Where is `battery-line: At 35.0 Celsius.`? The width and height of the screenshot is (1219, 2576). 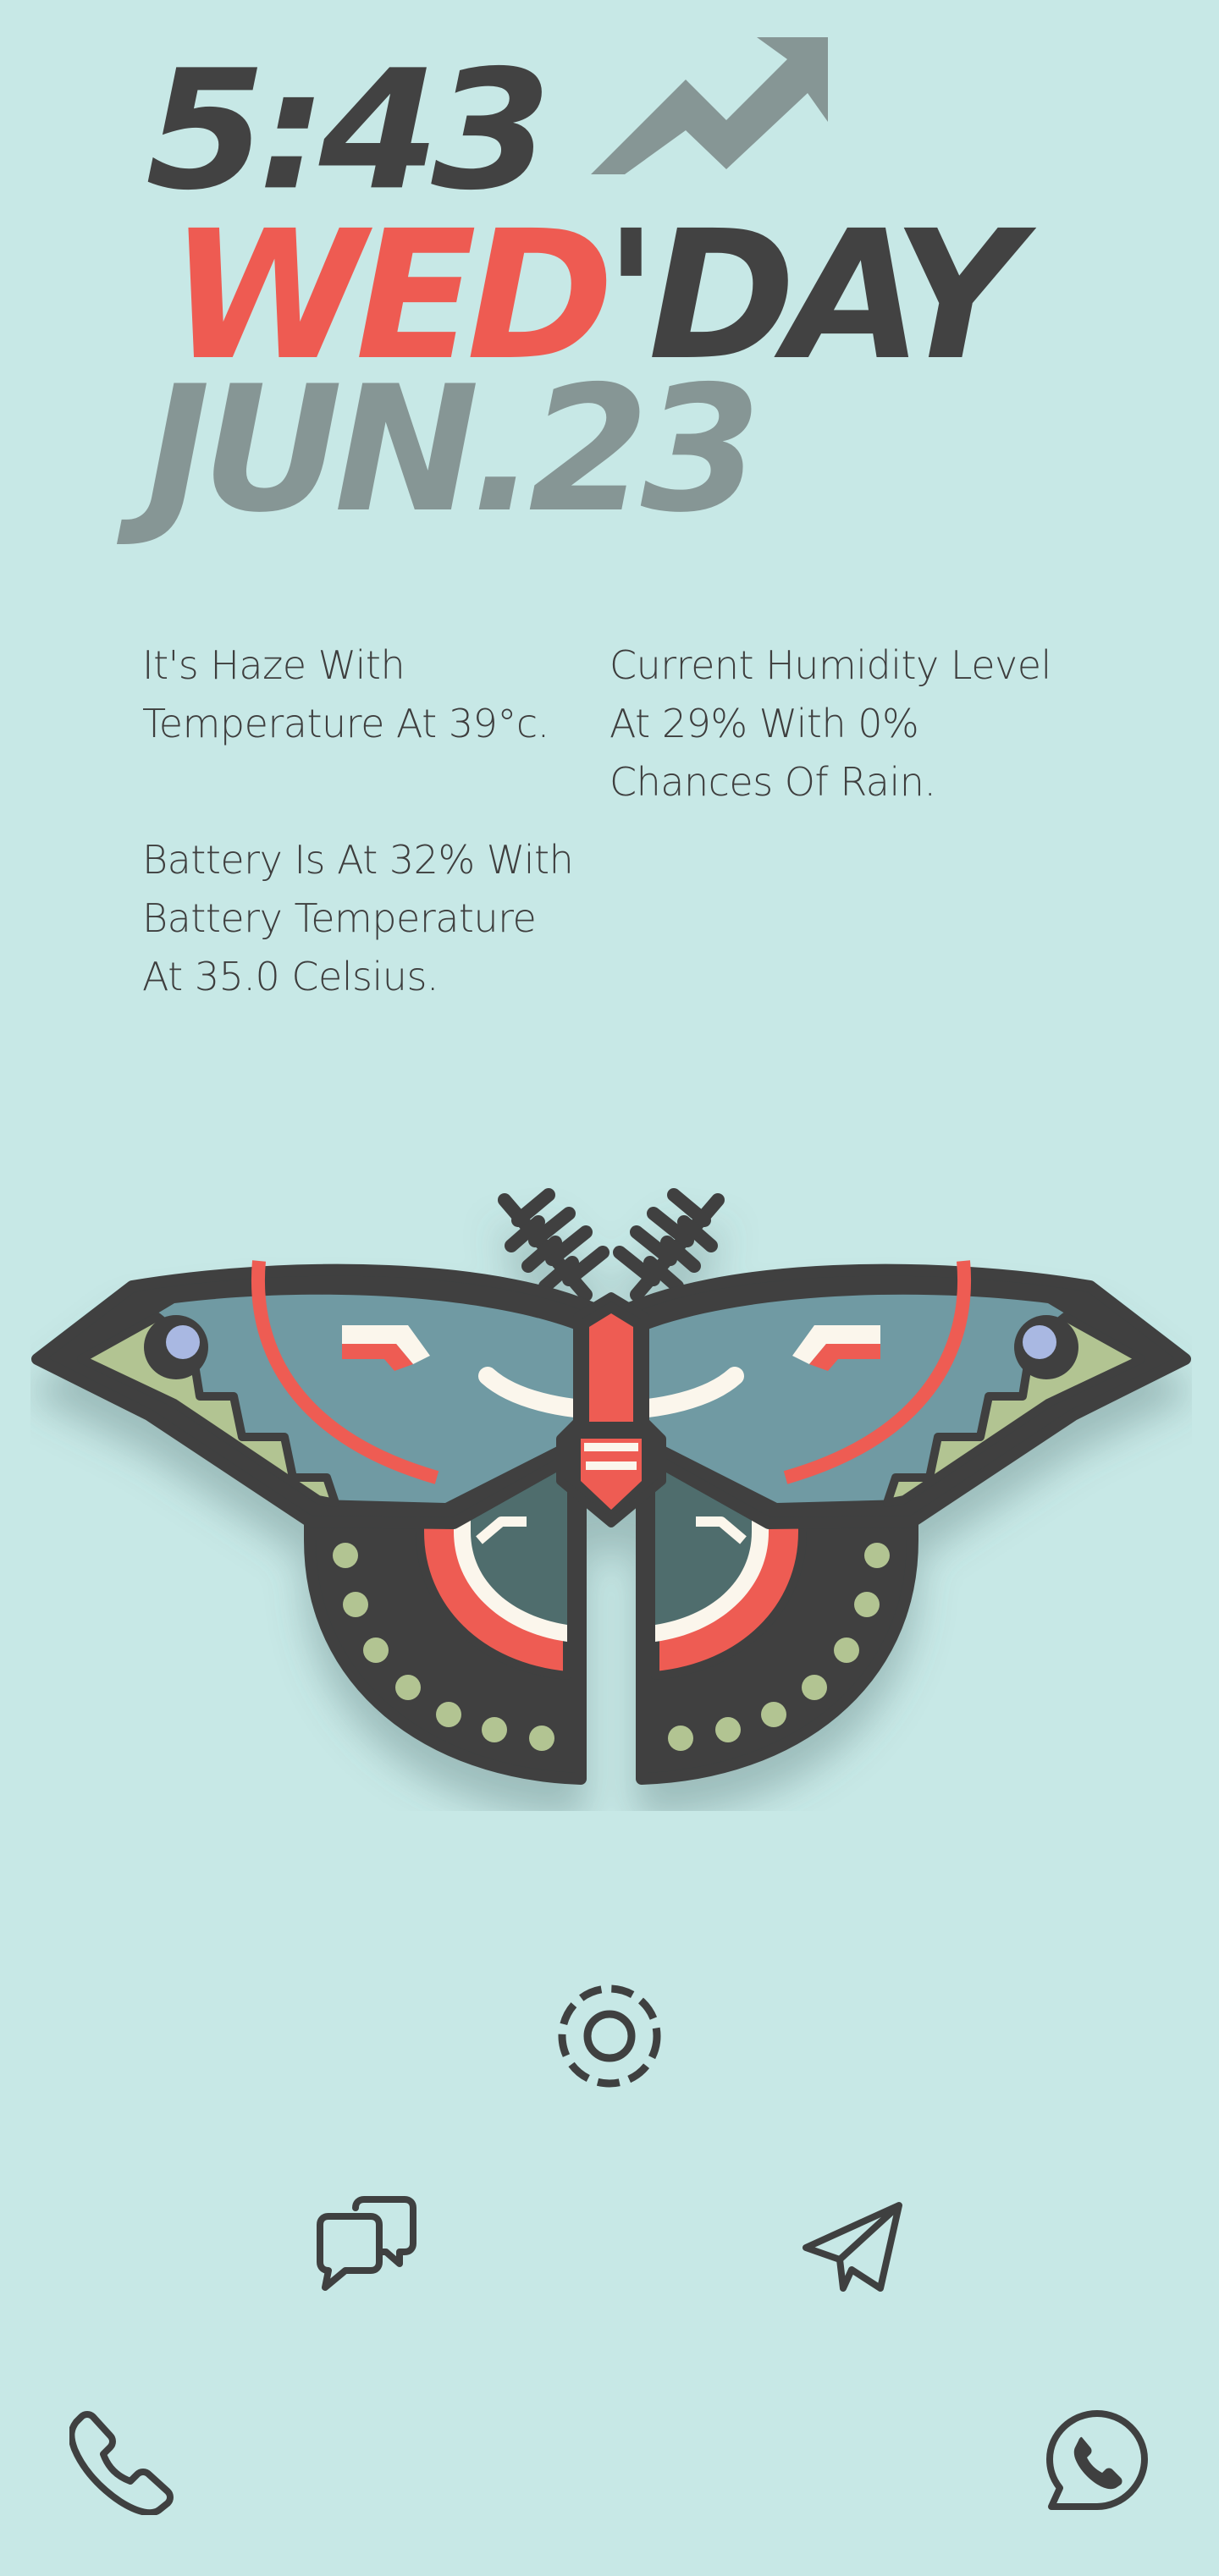 battery-line: At 35.0 Celsius. is located at coordinates (290, 977).